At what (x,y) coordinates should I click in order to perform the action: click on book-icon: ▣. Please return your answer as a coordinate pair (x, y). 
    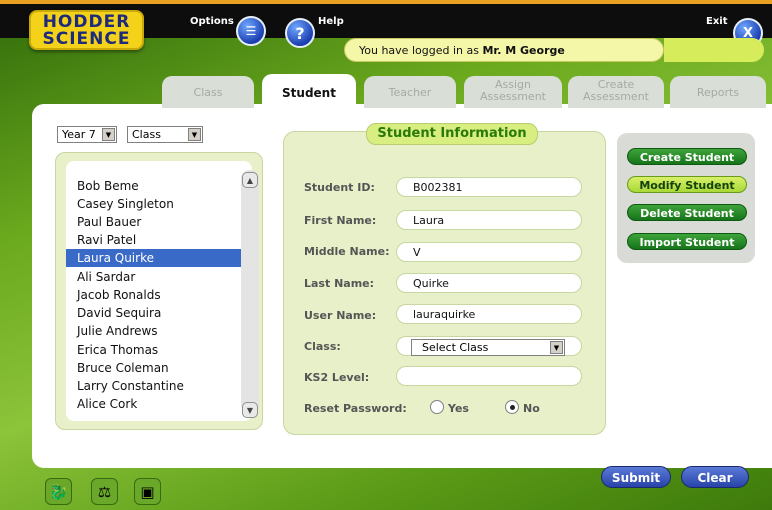
    Looking at the image, I should click on (147, 491).